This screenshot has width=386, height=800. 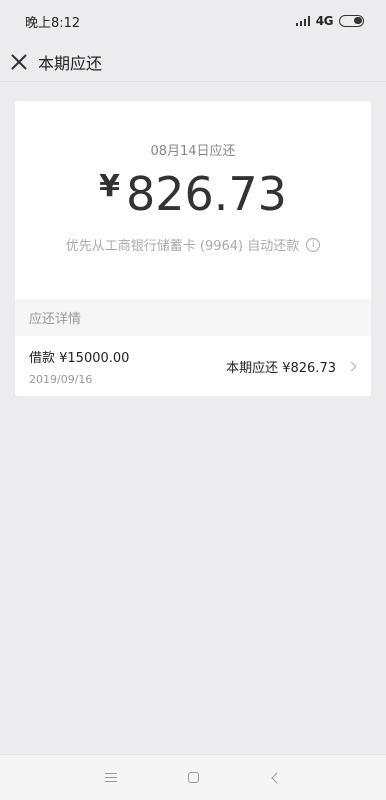 I want to click on back-icon, so click(x=275, y=778).